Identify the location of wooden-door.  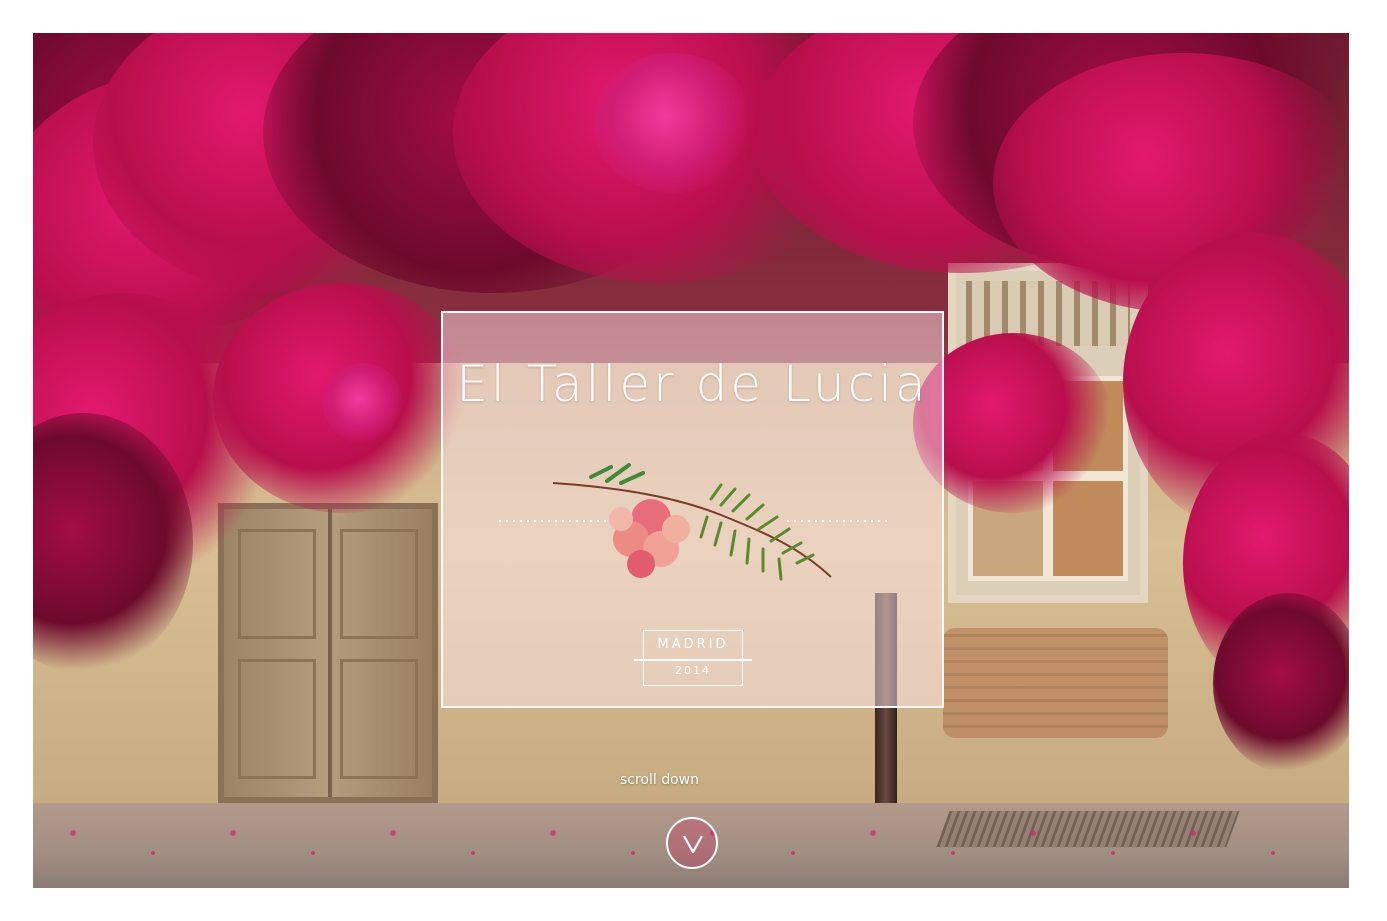
(328, 653).